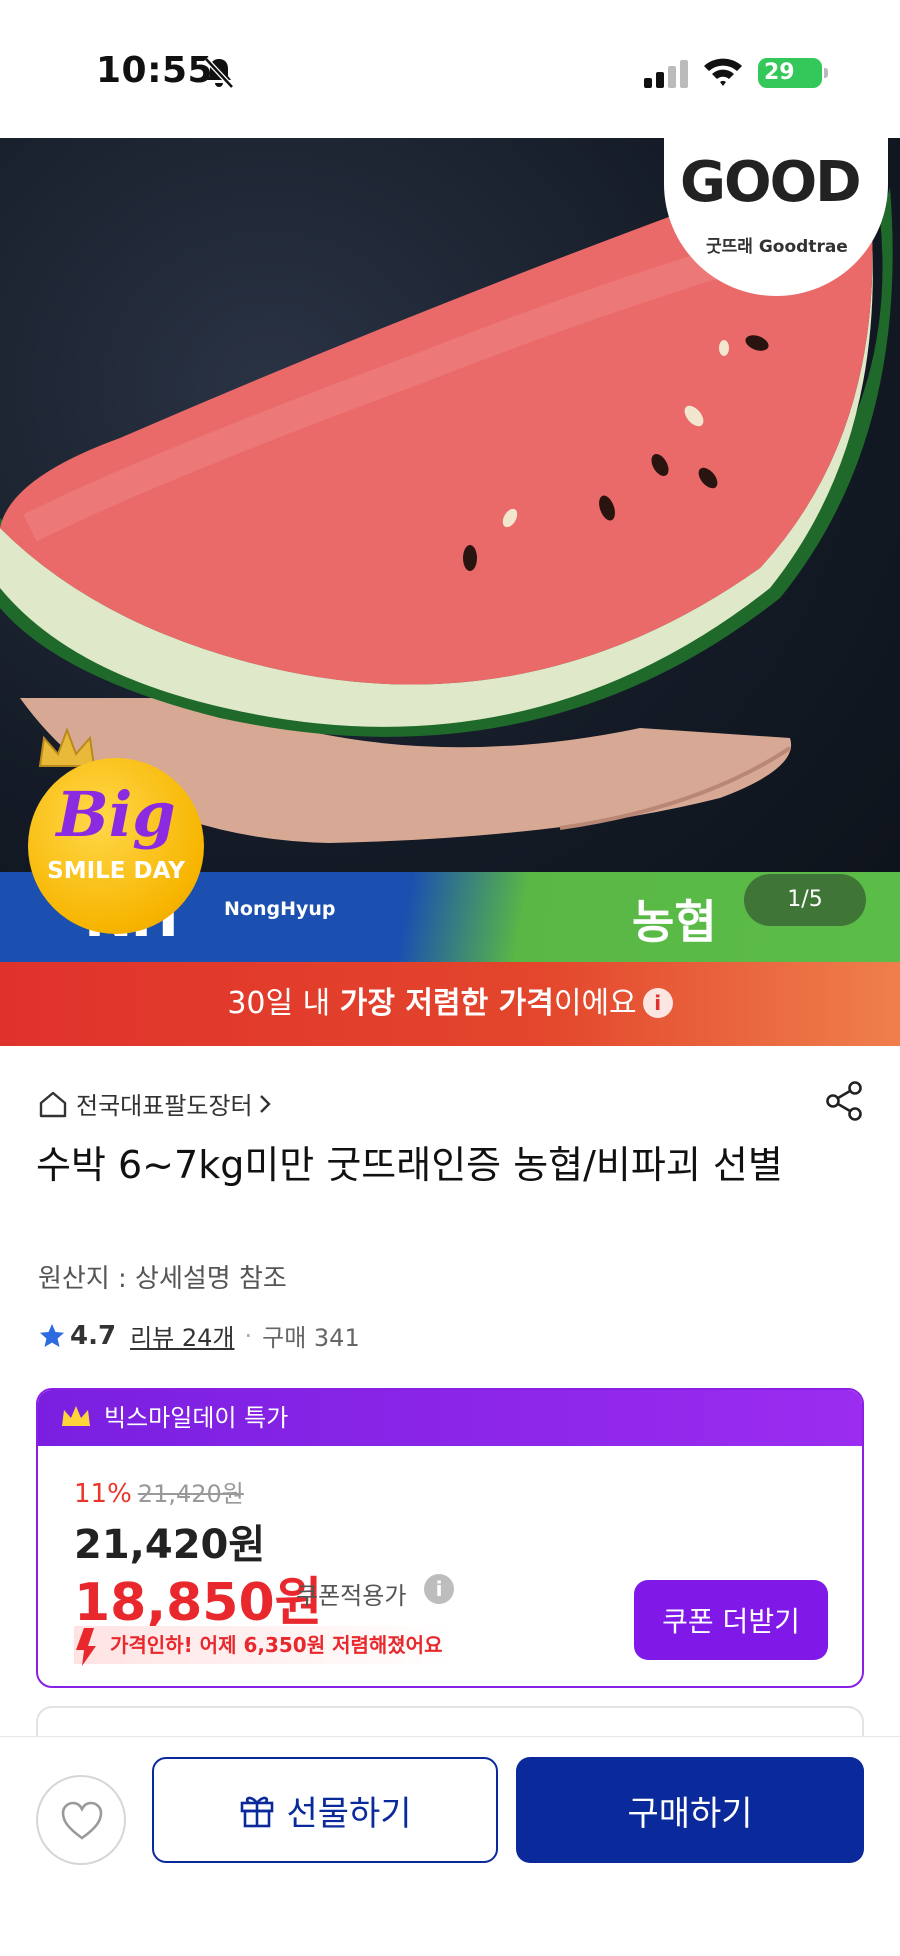 The width and height of the screenshot is (900, 1956). What do you see at coordinates (182, 1335) in the screenshot?
I see `reviews-link: 리뷰 24개` at bounding box center [182, 1335].